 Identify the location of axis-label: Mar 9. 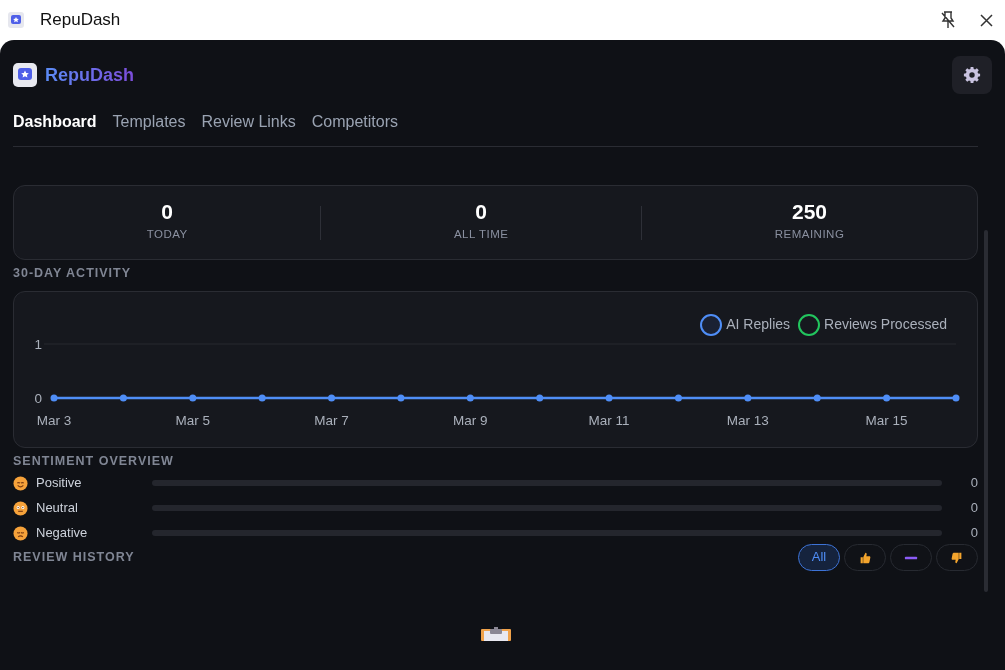
(470, 420).